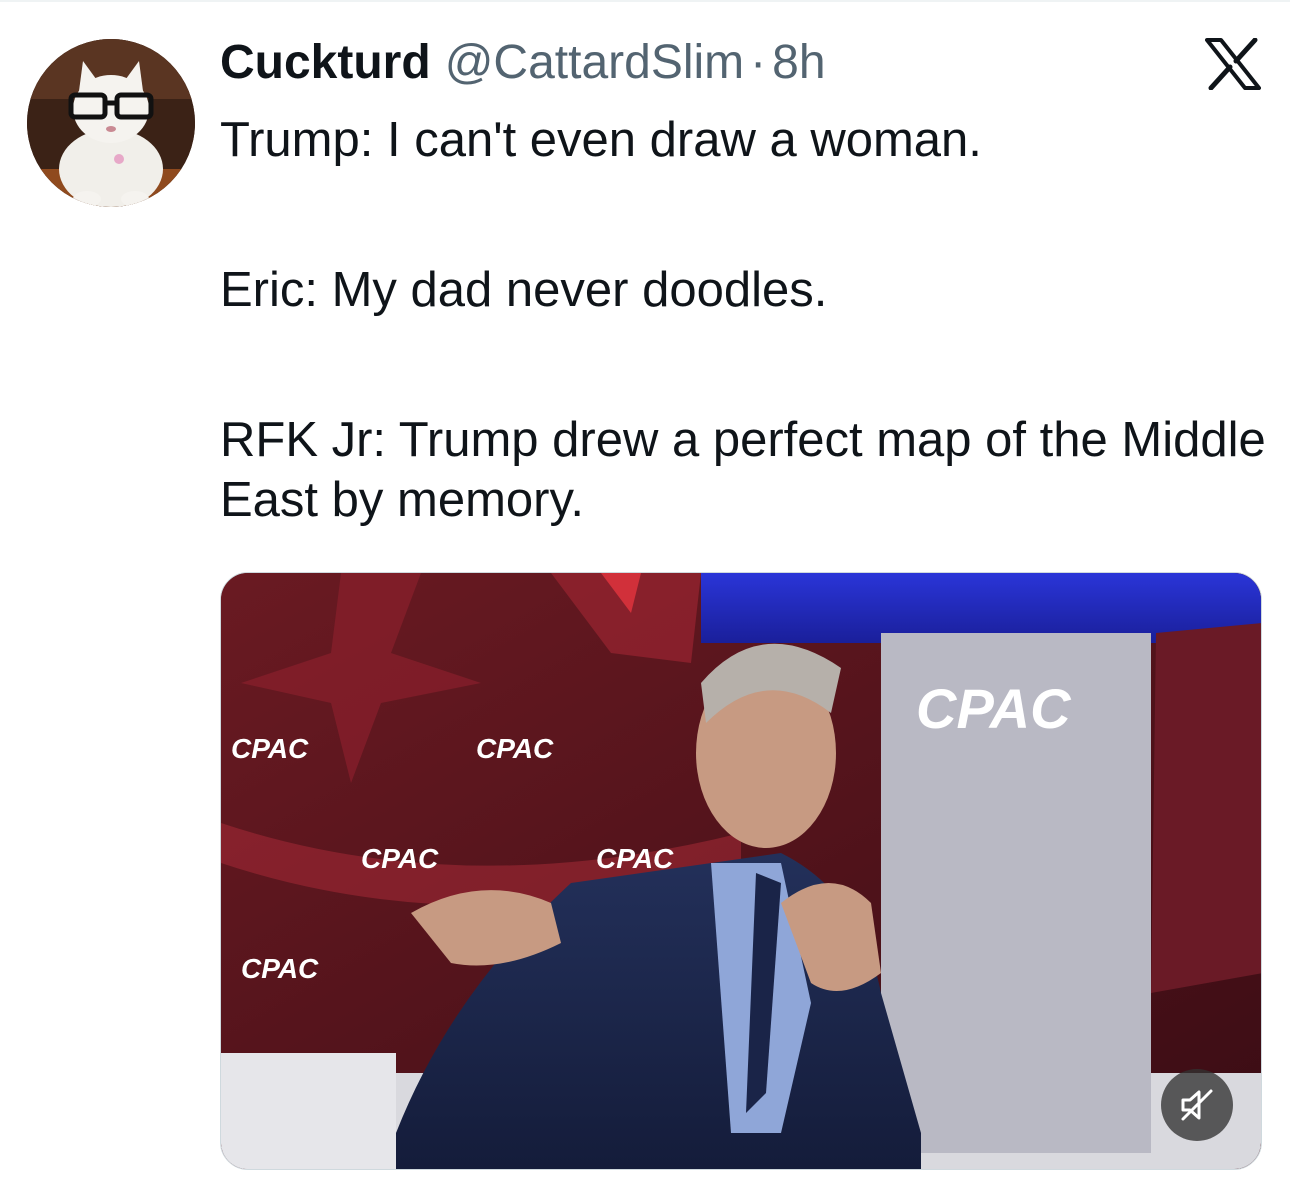  I want to click on tweet-paragraph: Trump: I can't even draw a woman., so click(601, 140).